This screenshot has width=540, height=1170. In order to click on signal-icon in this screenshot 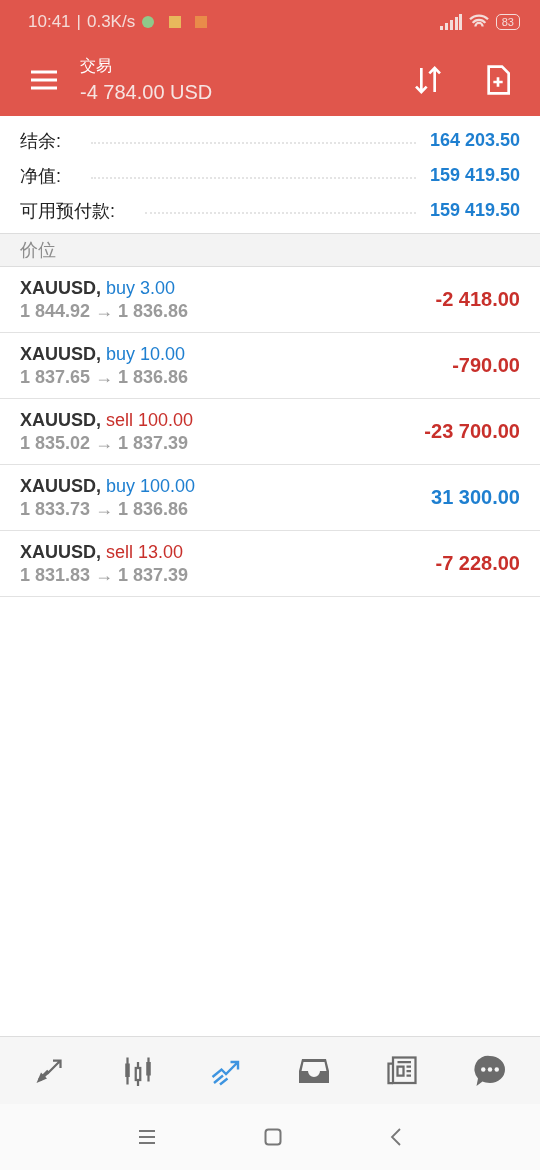, I will do `click(450, 22)`.